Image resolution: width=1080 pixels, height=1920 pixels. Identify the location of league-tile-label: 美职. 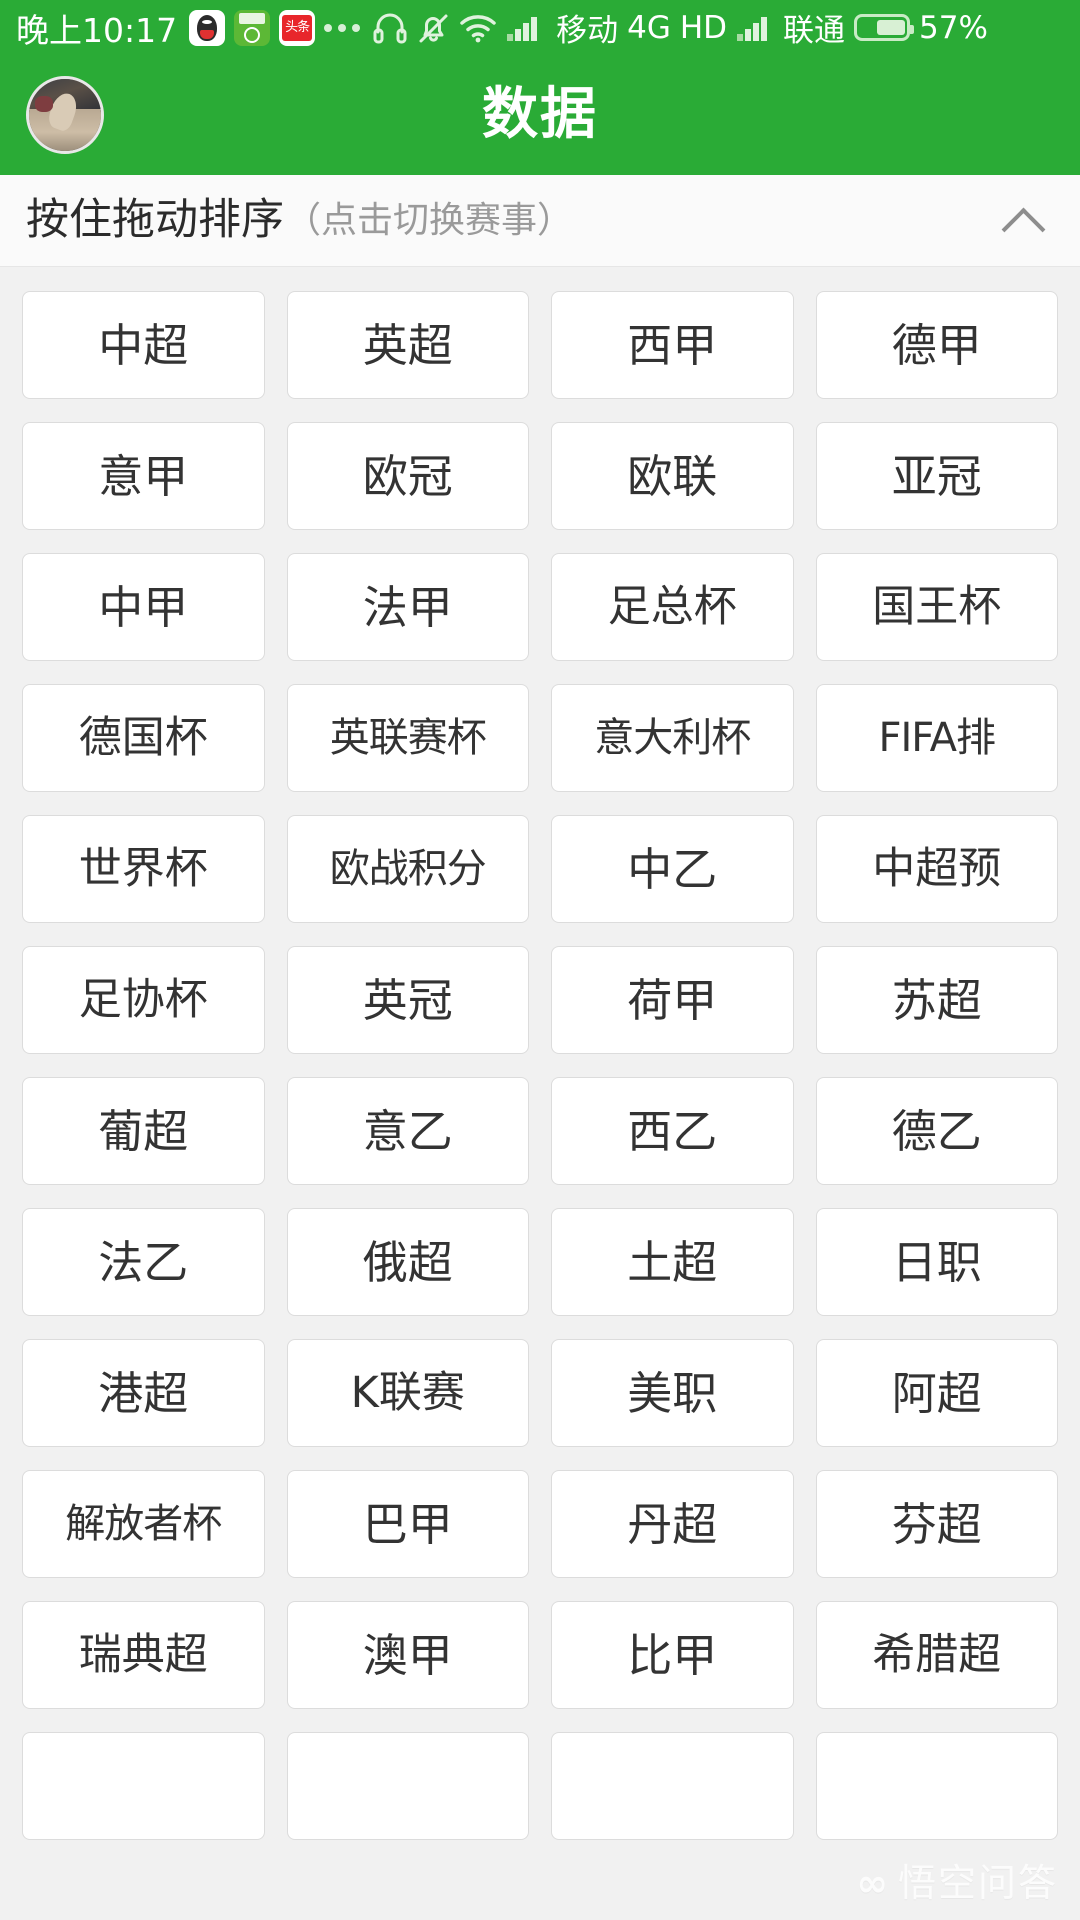
(672, 1393).